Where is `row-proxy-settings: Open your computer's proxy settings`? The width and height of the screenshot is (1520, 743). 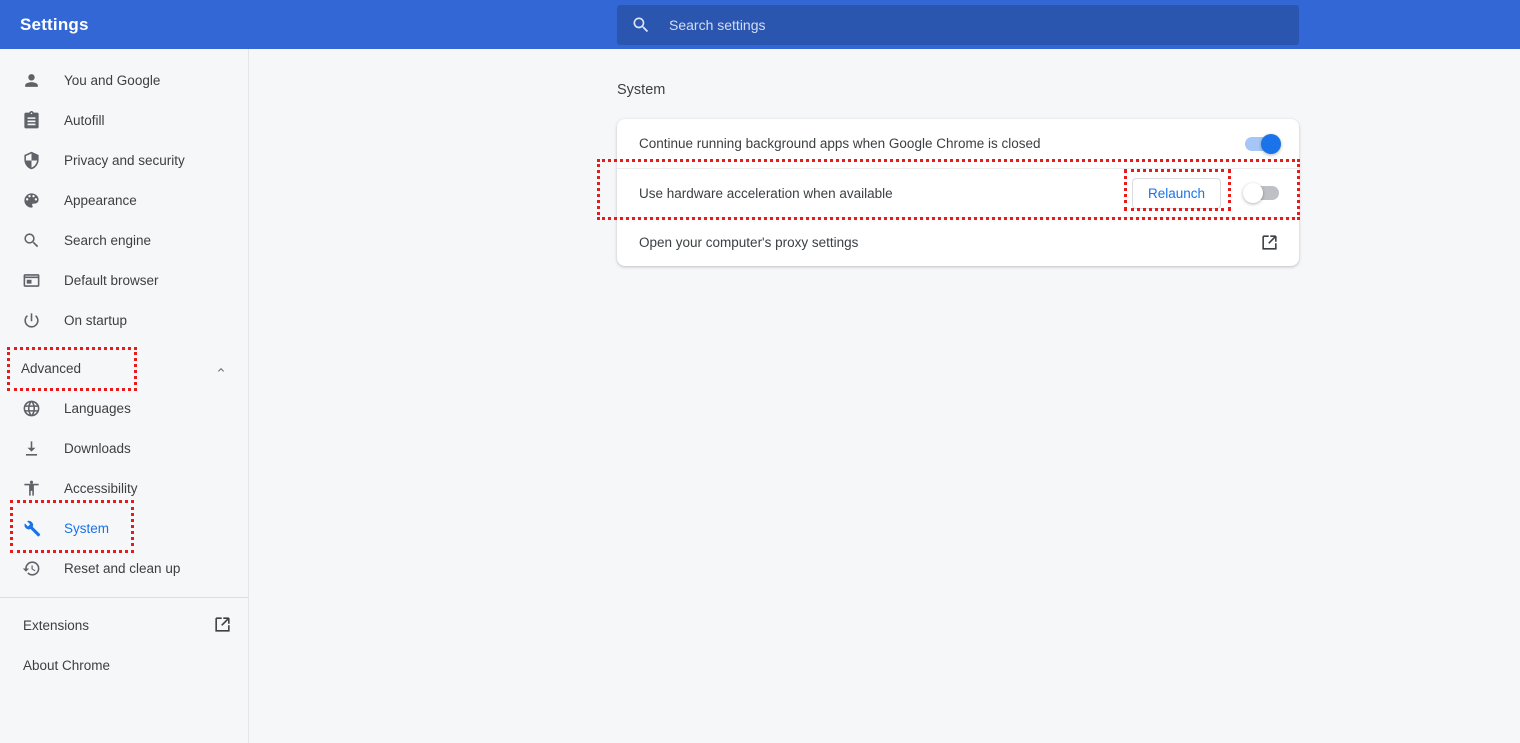 row-proxy-settings: Open your computer's proxy settings is located at coordinates (958, 241).